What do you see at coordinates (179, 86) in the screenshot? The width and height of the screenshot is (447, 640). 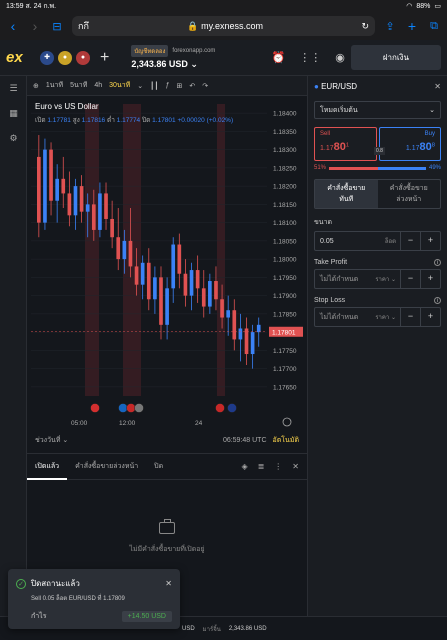 I see `layout-icon: ⊞` at bounding box center [179, 86].